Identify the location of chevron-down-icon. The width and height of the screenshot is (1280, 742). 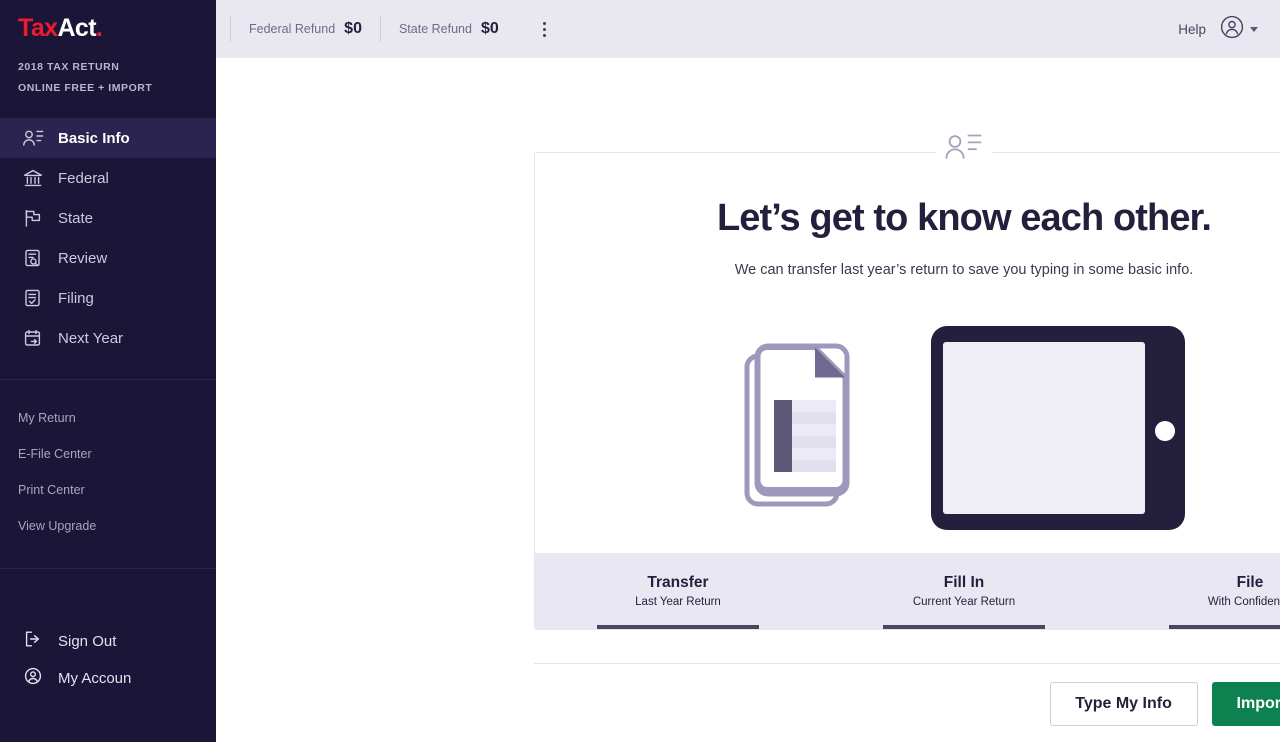
(1254, 29).